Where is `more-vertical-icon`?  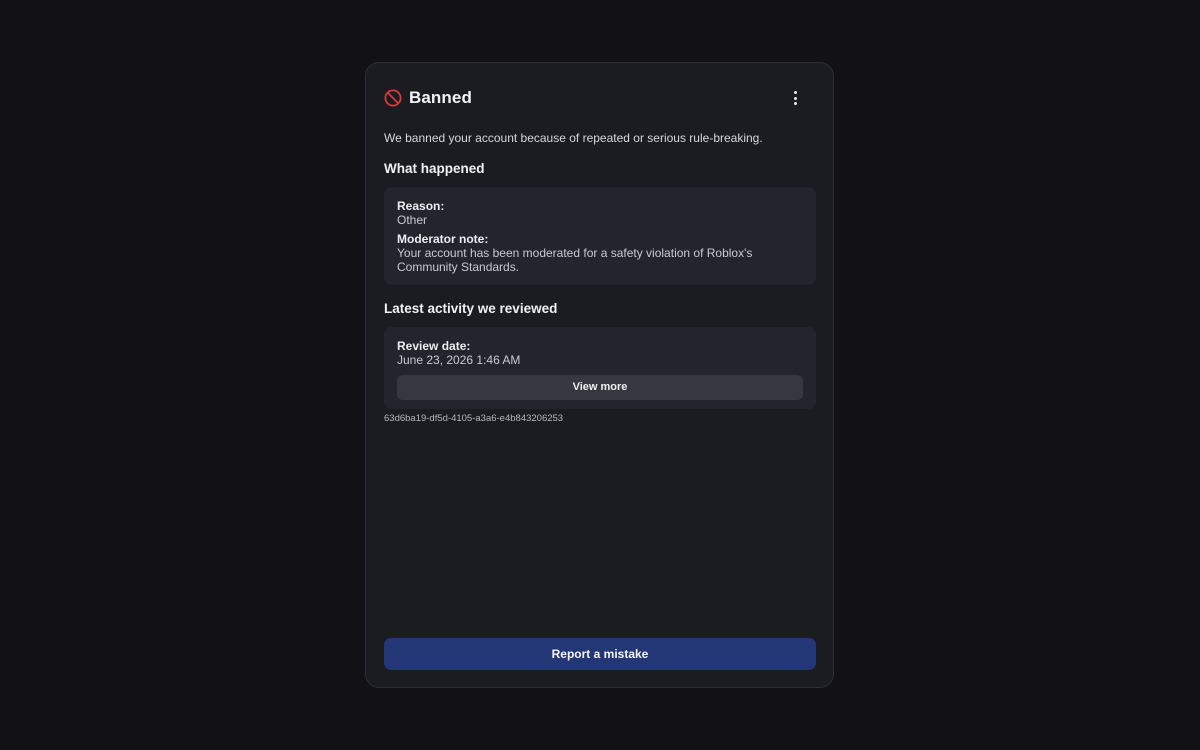 more-vertical-icon is located at coordinates (795, 92).